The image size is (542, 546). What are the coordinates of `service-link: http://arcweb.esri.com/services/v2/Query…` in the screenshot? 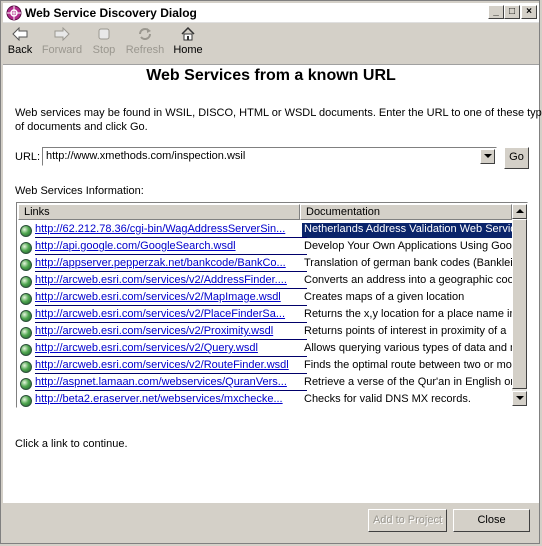 It's located at (172, 348).